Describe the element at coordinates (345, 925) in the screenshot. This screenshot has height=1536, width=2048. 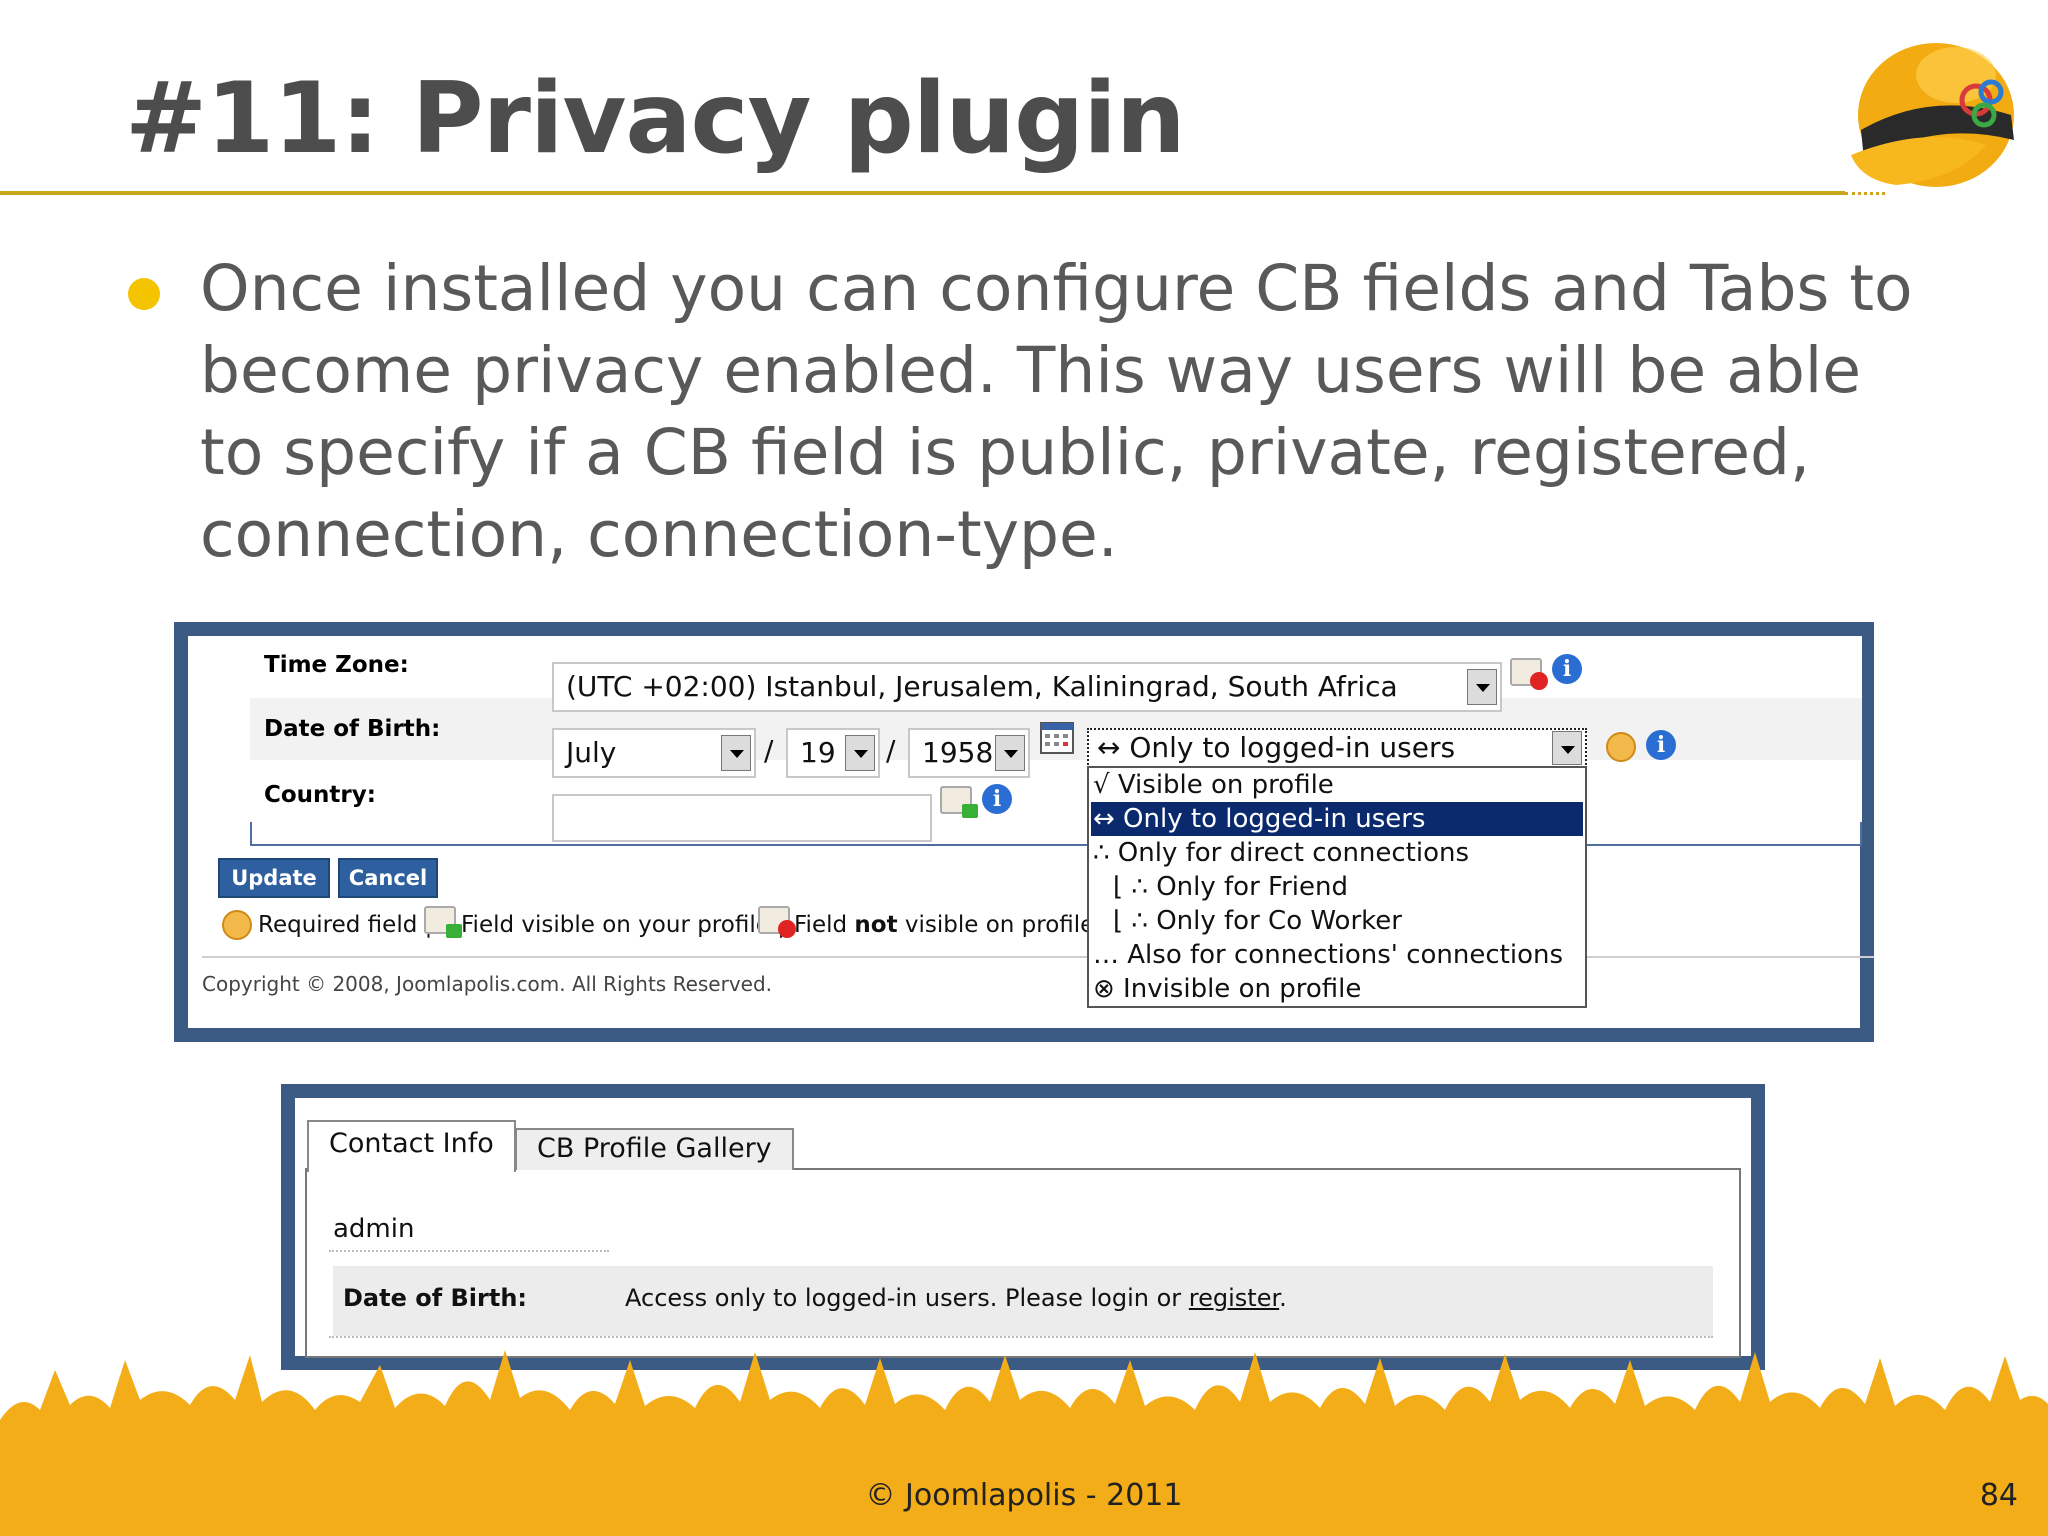
I see `legend-required: Required field |` at that location.